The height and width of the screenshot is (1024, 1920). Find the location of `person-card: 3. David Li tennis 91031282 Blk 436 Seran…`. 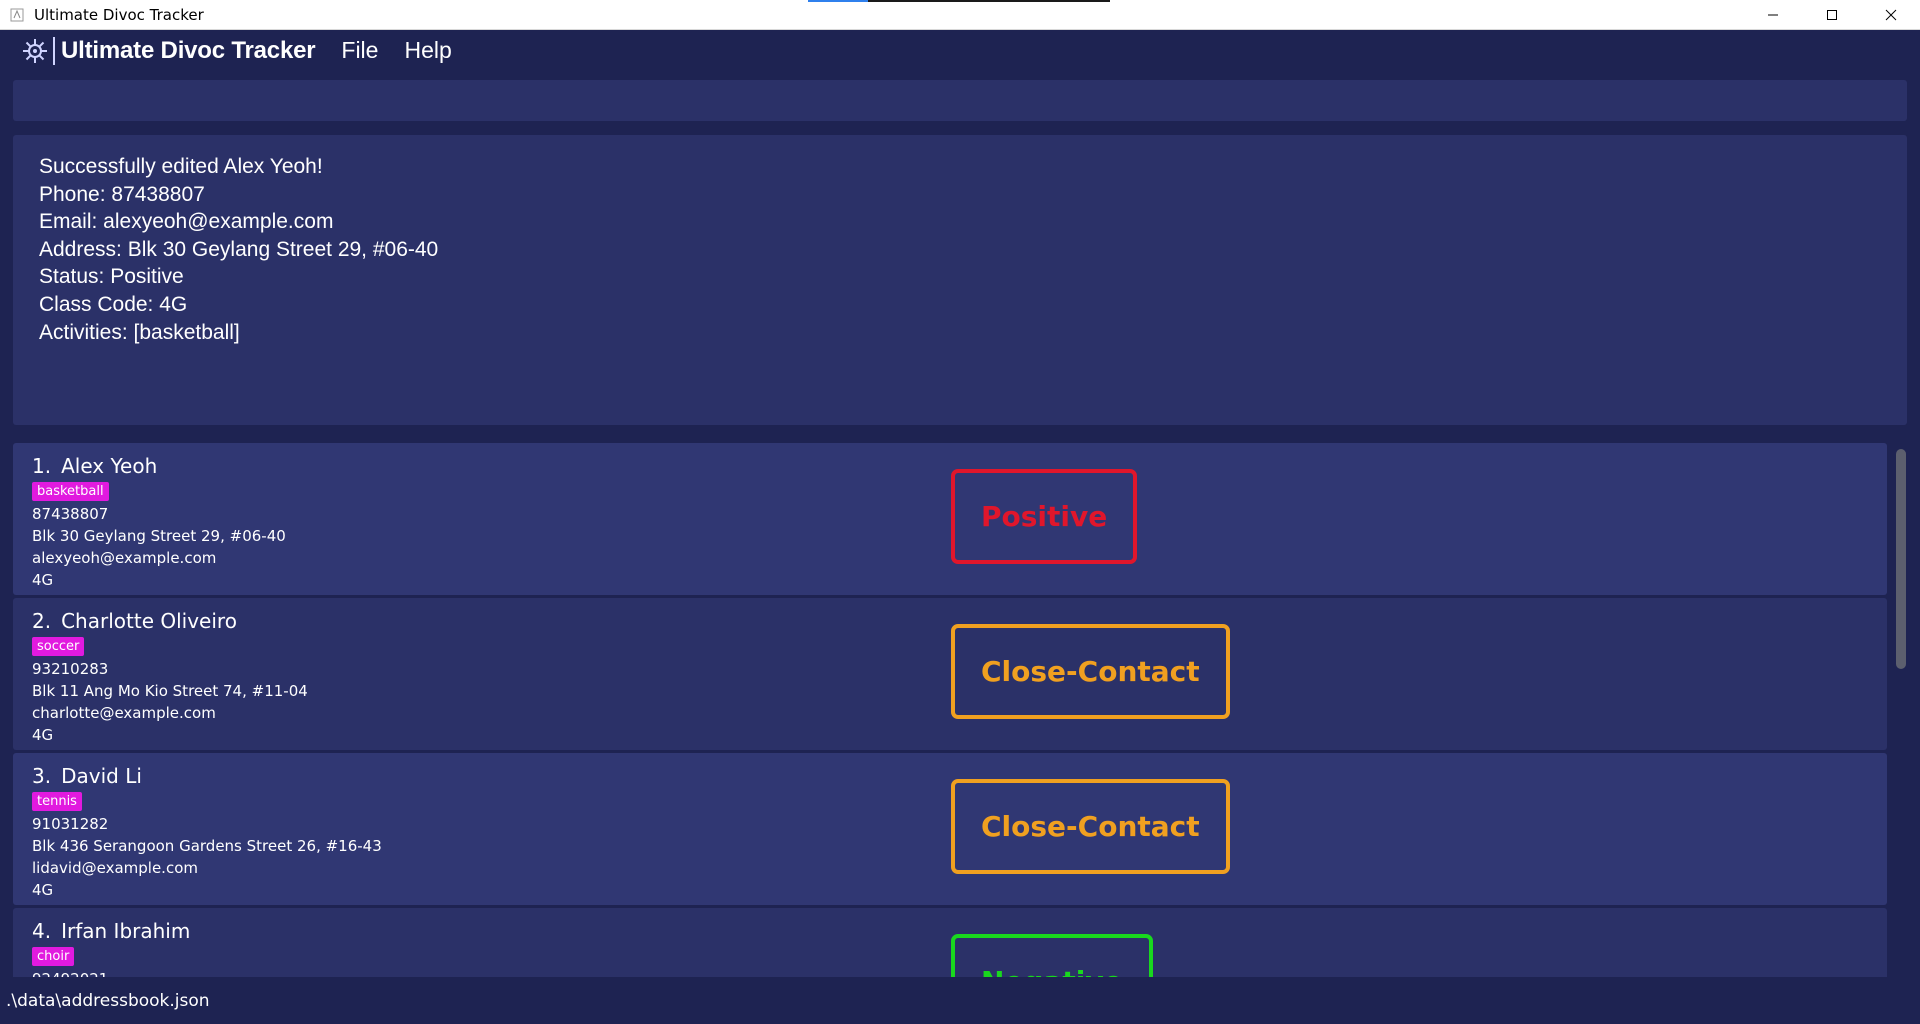

person-card: 3. David Li tennis 91031282 Blk 436 Seran… is located at coordinates (950, 829).